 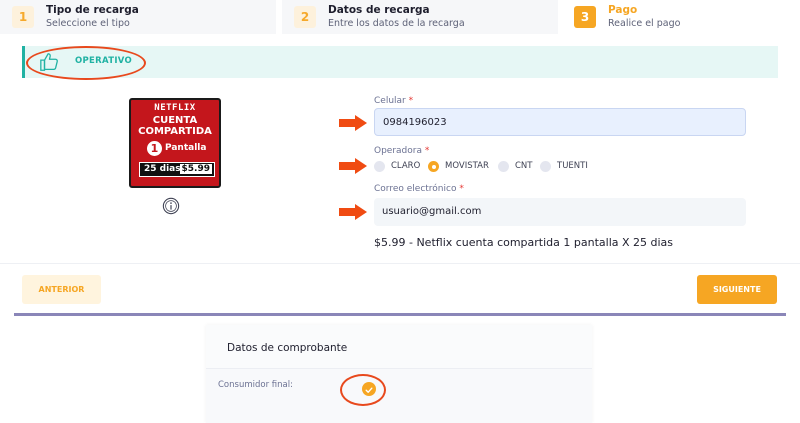 What do you see at coordinates (186, 148) in the screenshot?
I see `product-screens: Pantalla` at bounding box center [186, 148].